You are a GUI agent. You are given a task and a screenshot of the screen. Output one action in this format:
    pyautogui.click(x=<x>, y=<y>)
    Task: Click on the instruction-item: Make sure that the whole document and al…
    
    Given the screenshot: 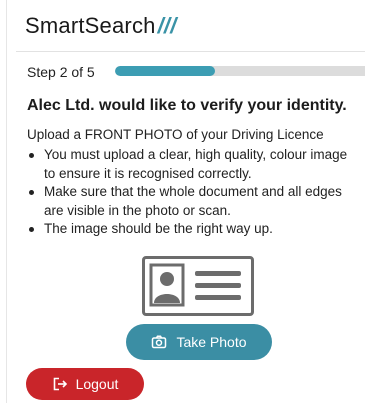 What is the action you would take?
    pyautogui.click(x=193, y=201)
    